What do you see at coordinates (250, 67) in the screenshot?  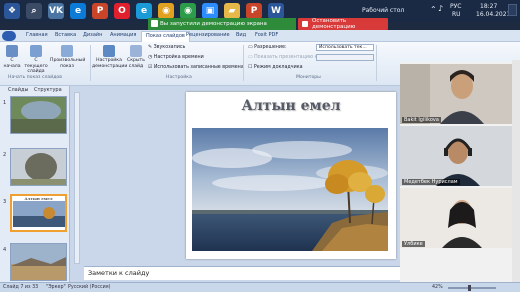 I see `checkbox-icon: ☐` at bounding box center [250, 67].